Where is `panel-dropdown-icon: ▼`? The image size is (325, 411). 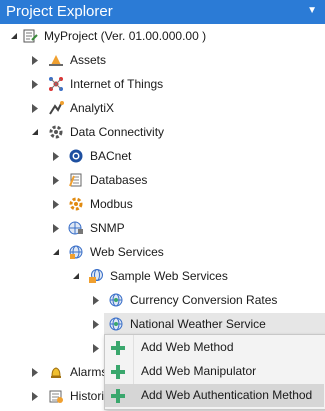
panel-dropdown-icon: ▼ is located at coordinates (312, 10).